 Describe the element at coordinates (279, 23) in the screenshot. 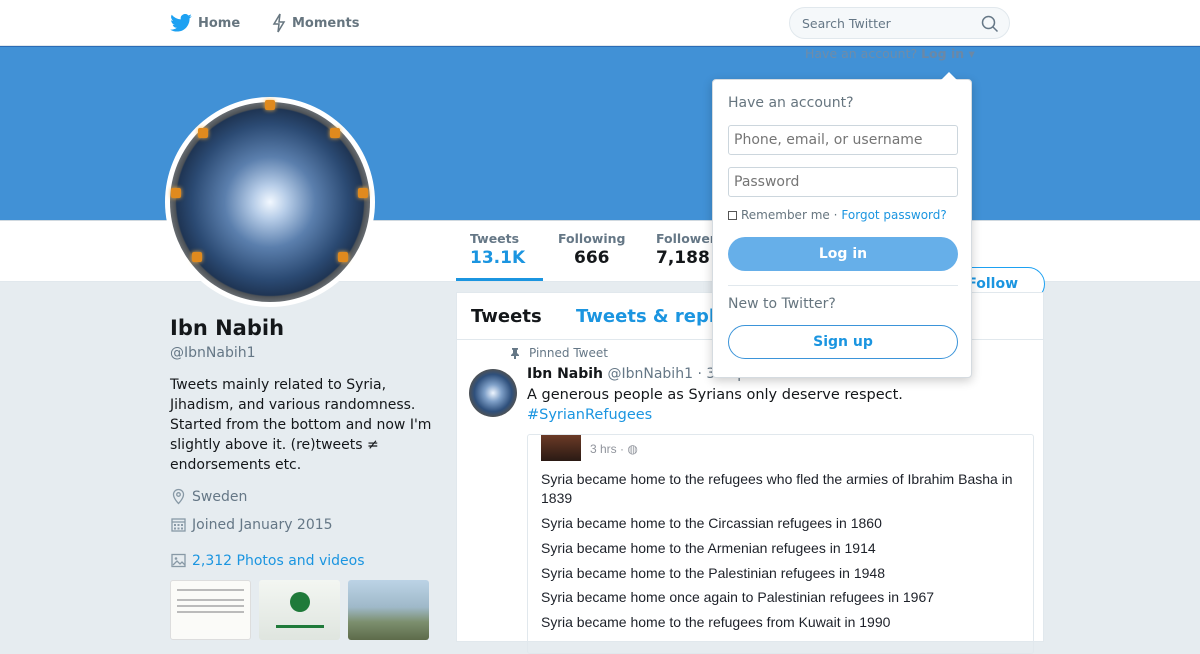

I see `lightning-icon` at that location.